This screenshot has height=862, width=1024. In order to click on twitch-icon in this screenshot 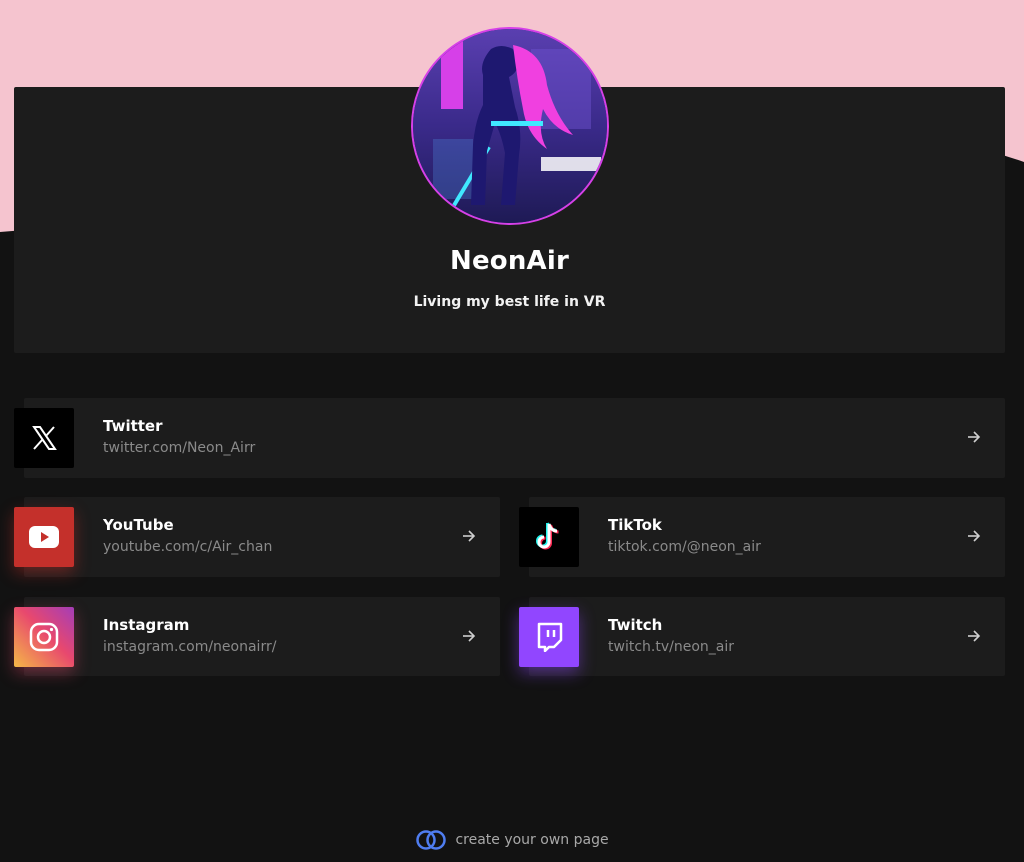, I will do `click(549, 637)`.